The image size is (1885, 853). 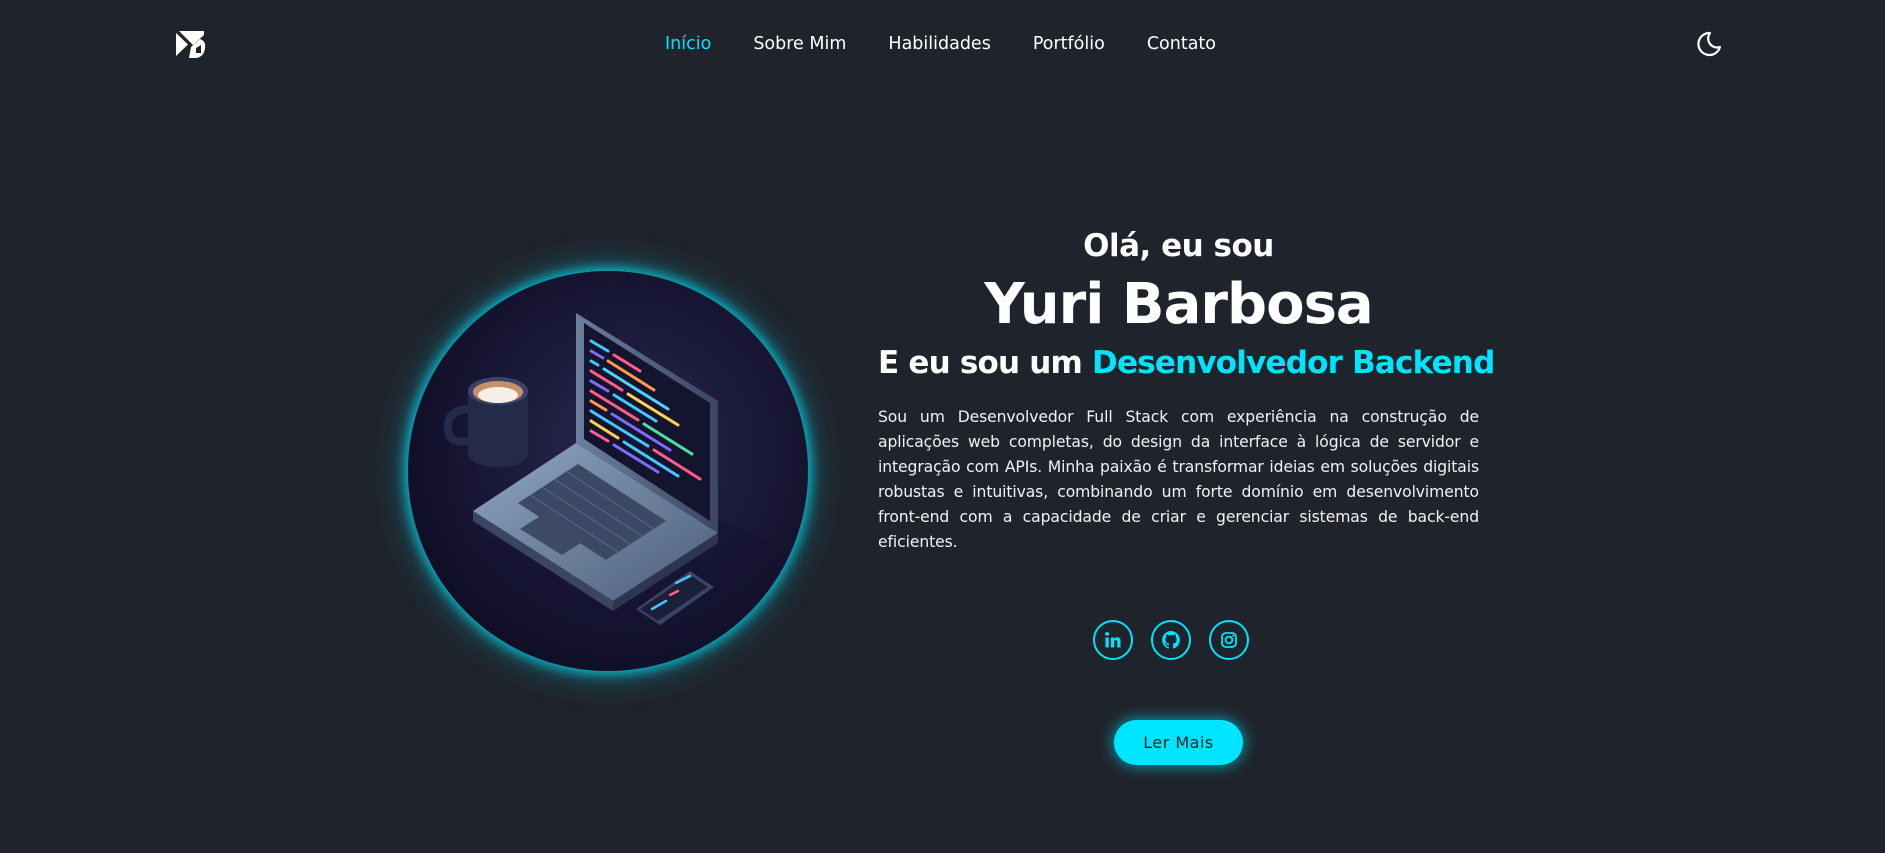 What do you see at coordinates (799, 44) in the screenshot?
I see `nav-link-sobre-mim: Sobre Mim` at bounding box center [799, 44].